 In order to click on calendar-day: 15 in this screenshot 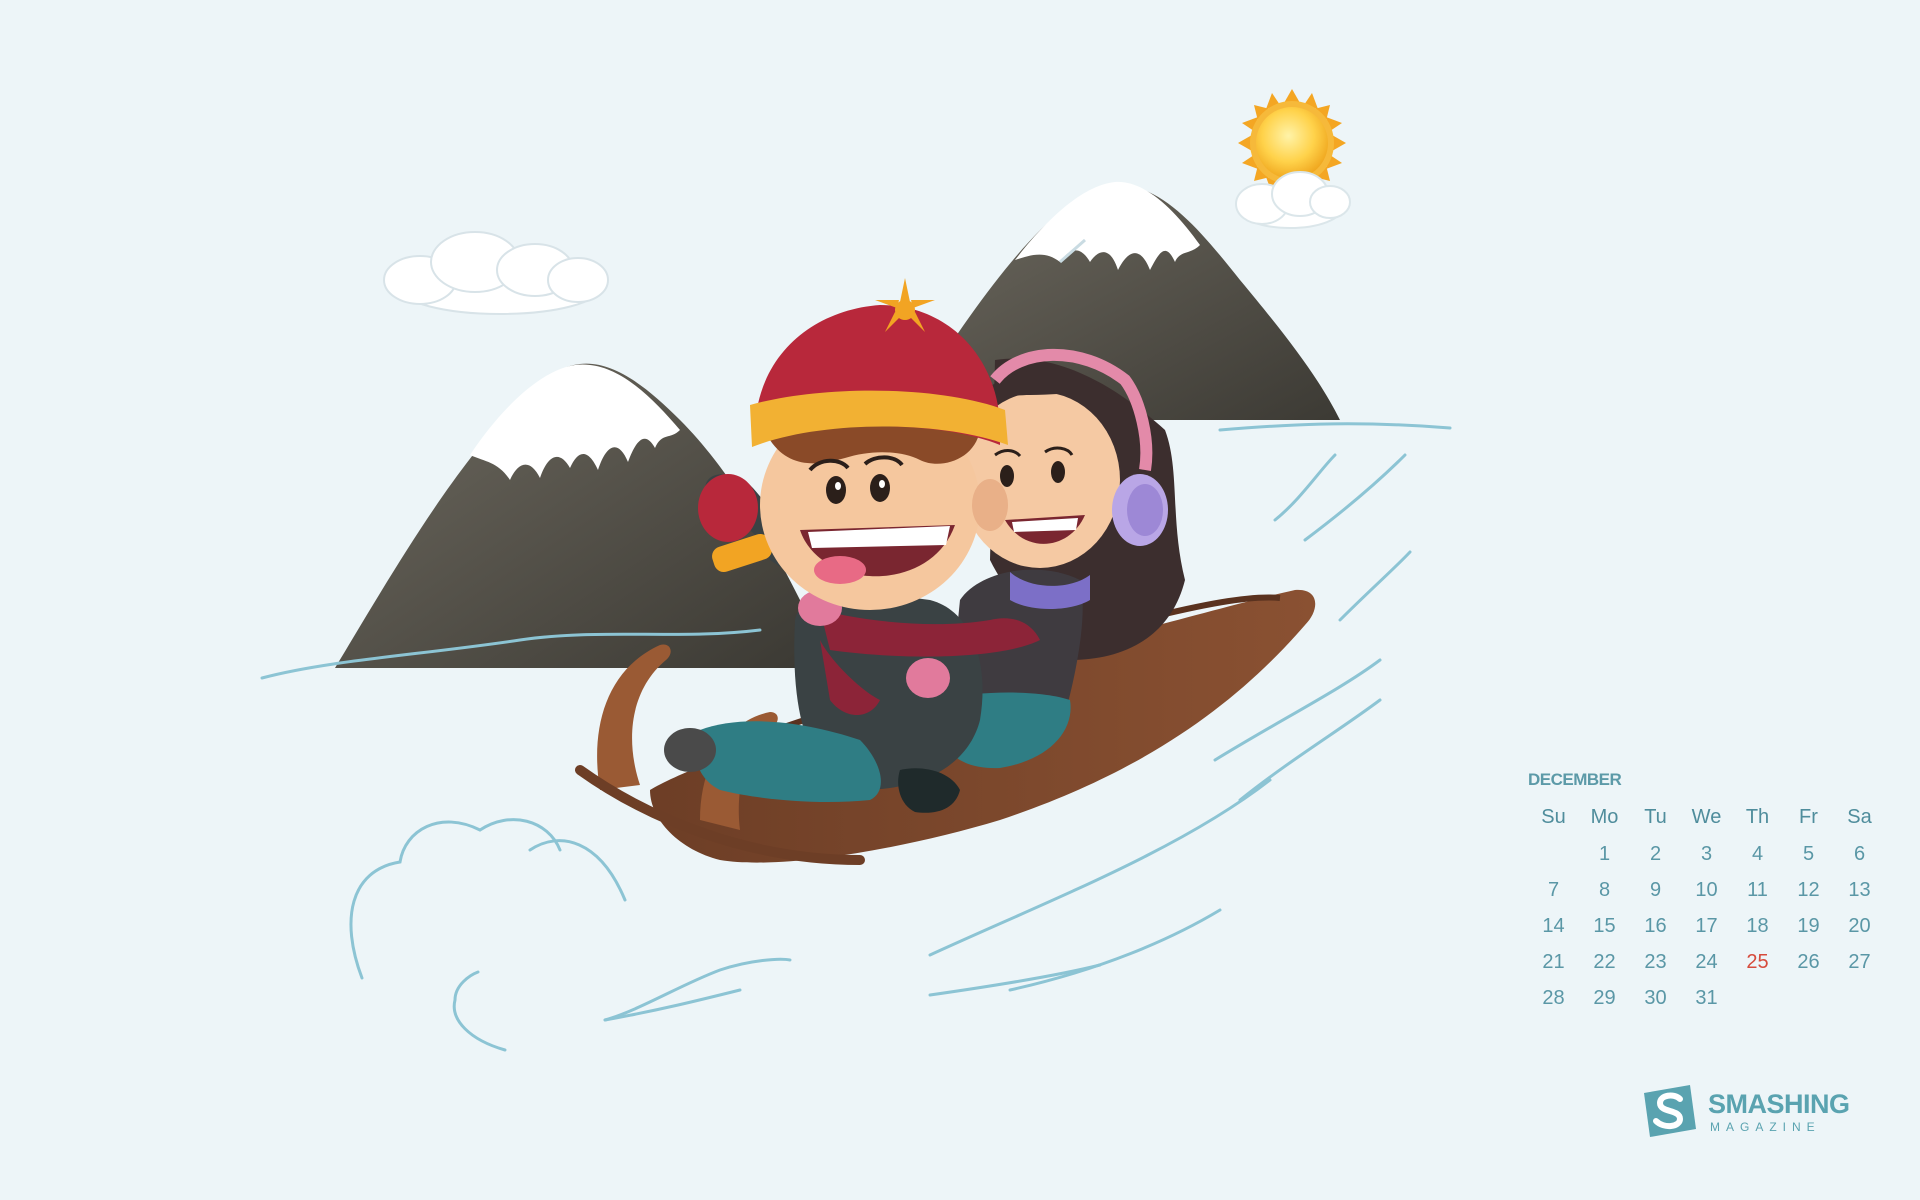, I will do `click(1604, 926)`.